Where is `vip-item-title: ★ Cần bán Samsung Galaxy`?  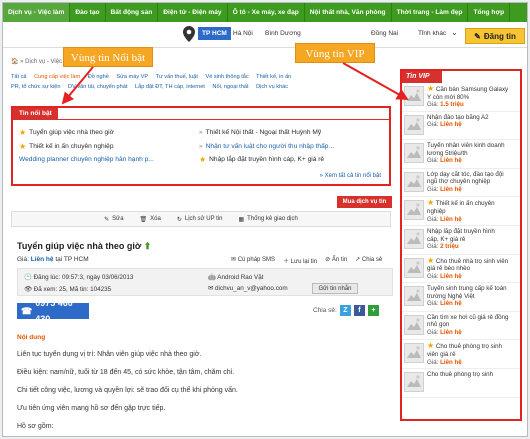 vip-item-title: ★ Cần bán Samsung Galaxy is located at coordinates (473, 89).